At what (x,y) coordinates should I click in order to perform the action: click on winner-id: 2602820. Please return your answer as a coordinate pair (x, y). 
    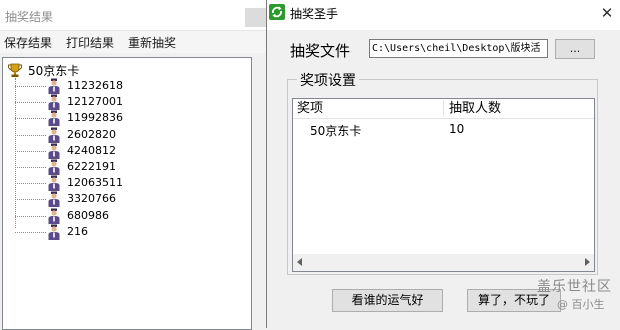
    Looking at the image, I should click on (91, 134).